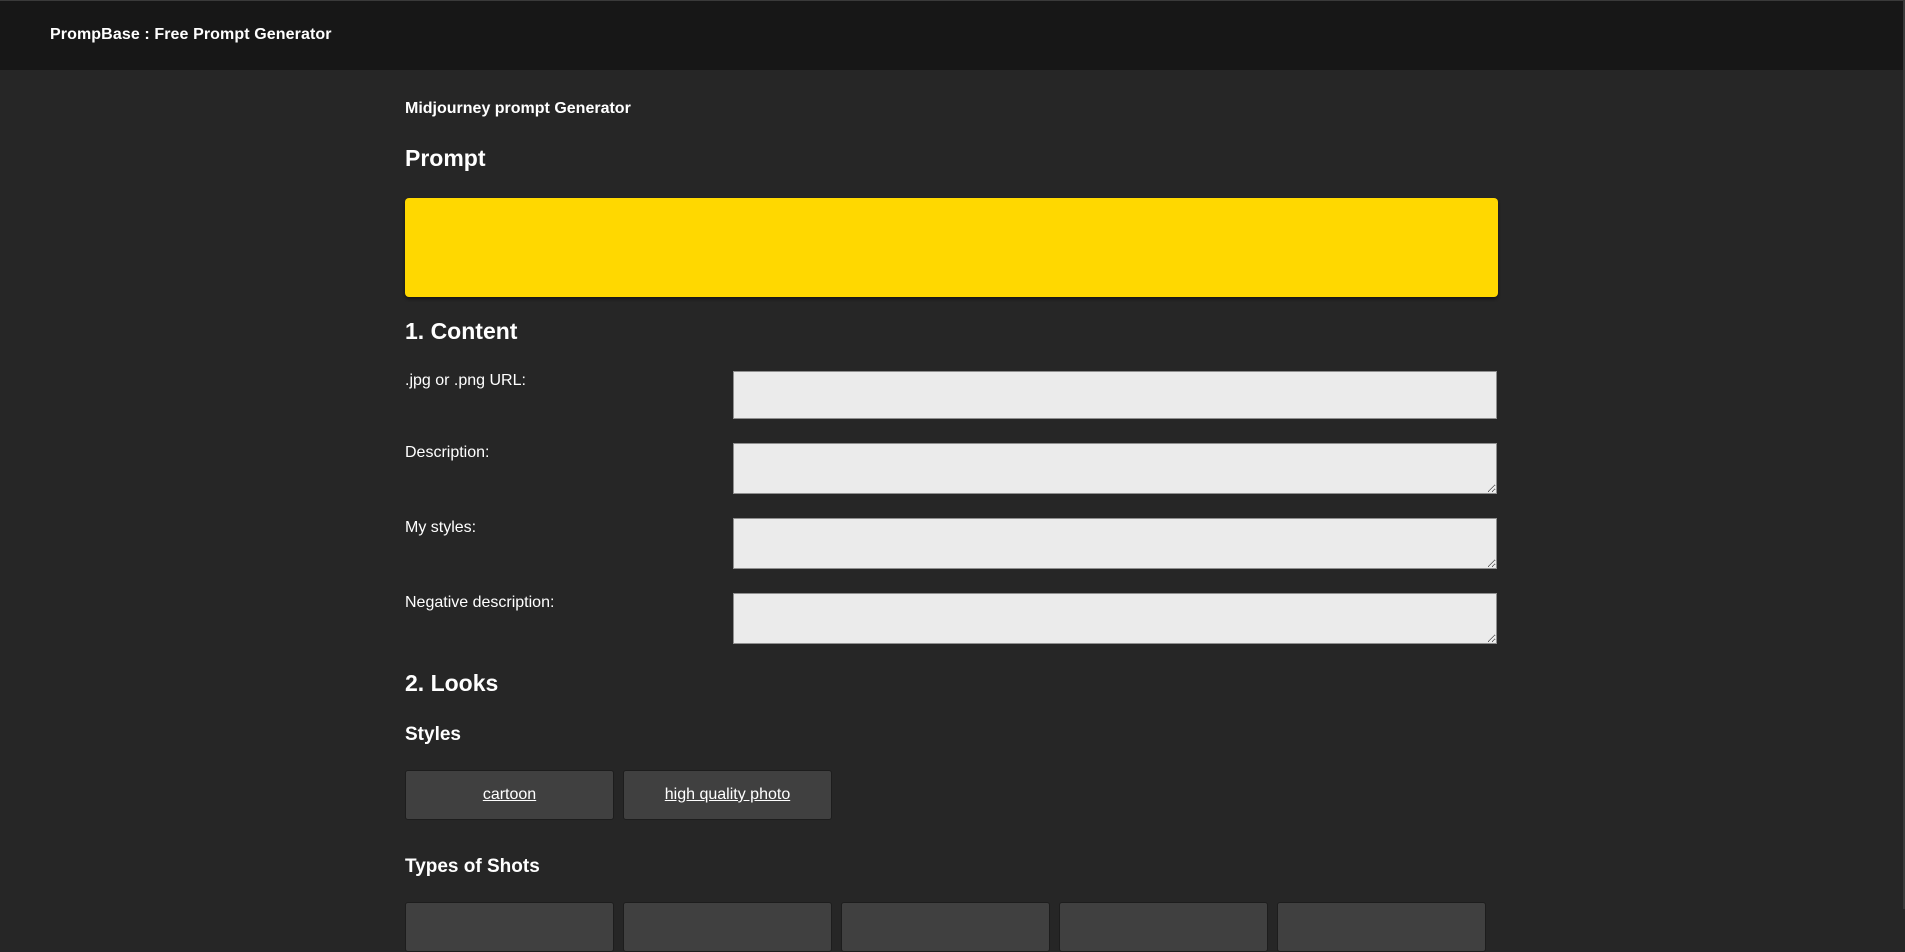 This screenshot has height=952, width=1905. I want to click on my-styles-textarea, so click(1115, 543).